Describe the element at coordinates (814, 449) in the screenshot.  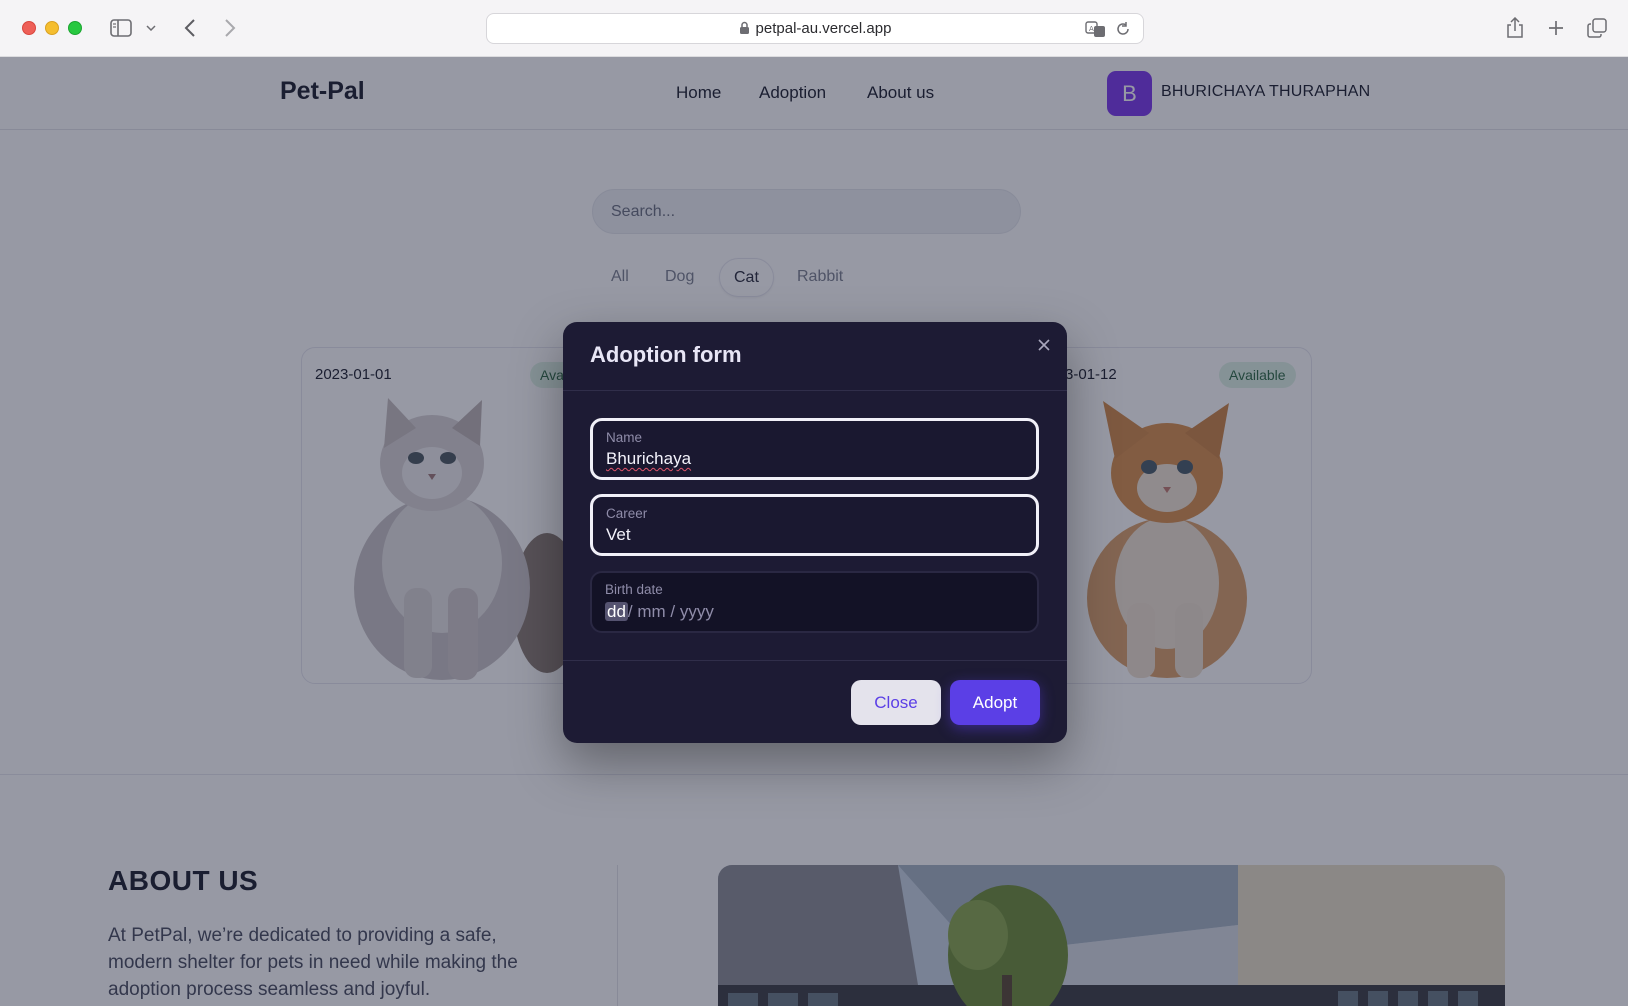
I see `name-field: Name Bhurichaya` at that location.